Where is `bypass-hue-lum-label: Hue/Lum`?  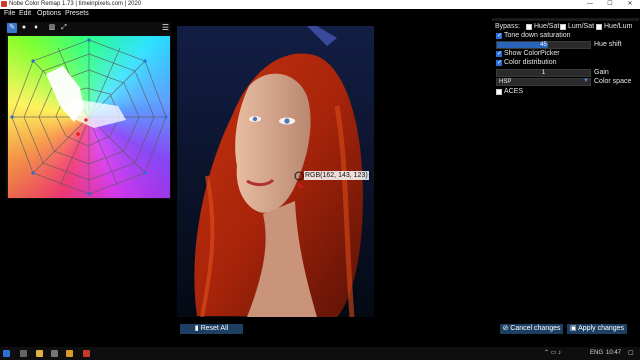
bypass-hue-lum-label: Hue/Lum is located at coordinates (618, 26).